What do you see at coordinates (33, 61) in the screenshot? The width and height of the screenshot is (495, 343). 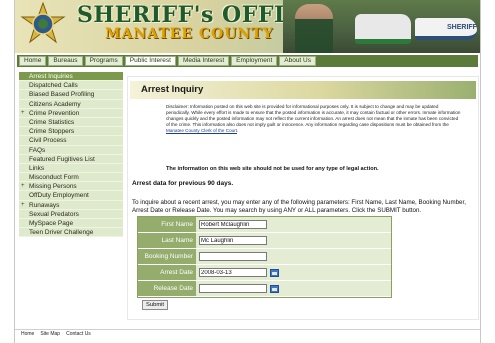 I see `nav-tab-home: Home` at bounding box center [33, 61].